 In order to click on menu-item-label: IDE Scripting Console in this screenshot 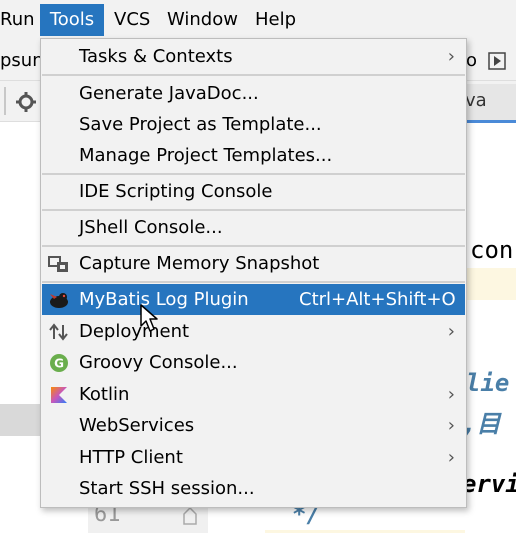, I will do `click(176, 191)`.